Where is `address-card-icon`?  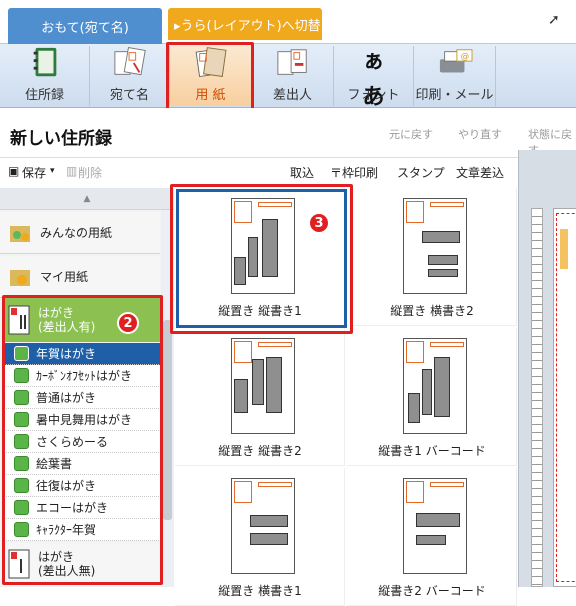
address-card-icon is located at coordinates (129, 61).